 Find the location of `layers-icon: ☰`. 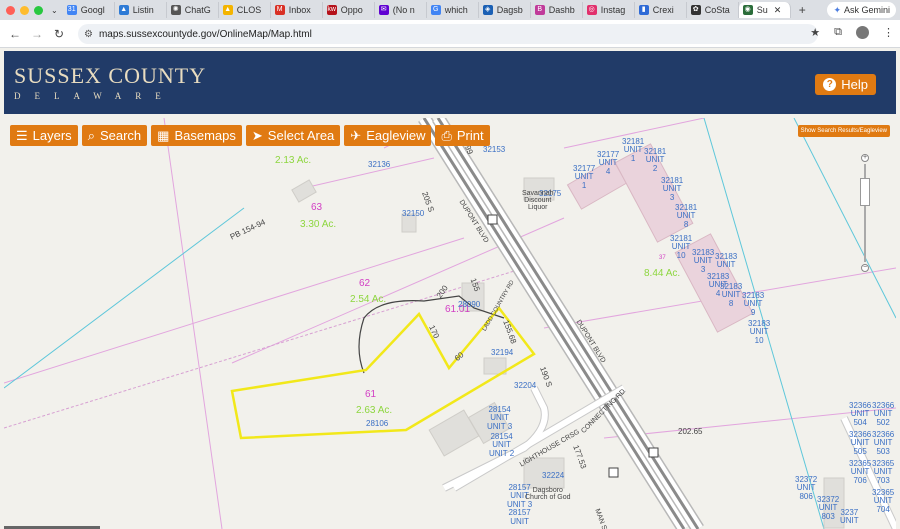

layers-icon: ☰ is located at coordinates (22, 135).